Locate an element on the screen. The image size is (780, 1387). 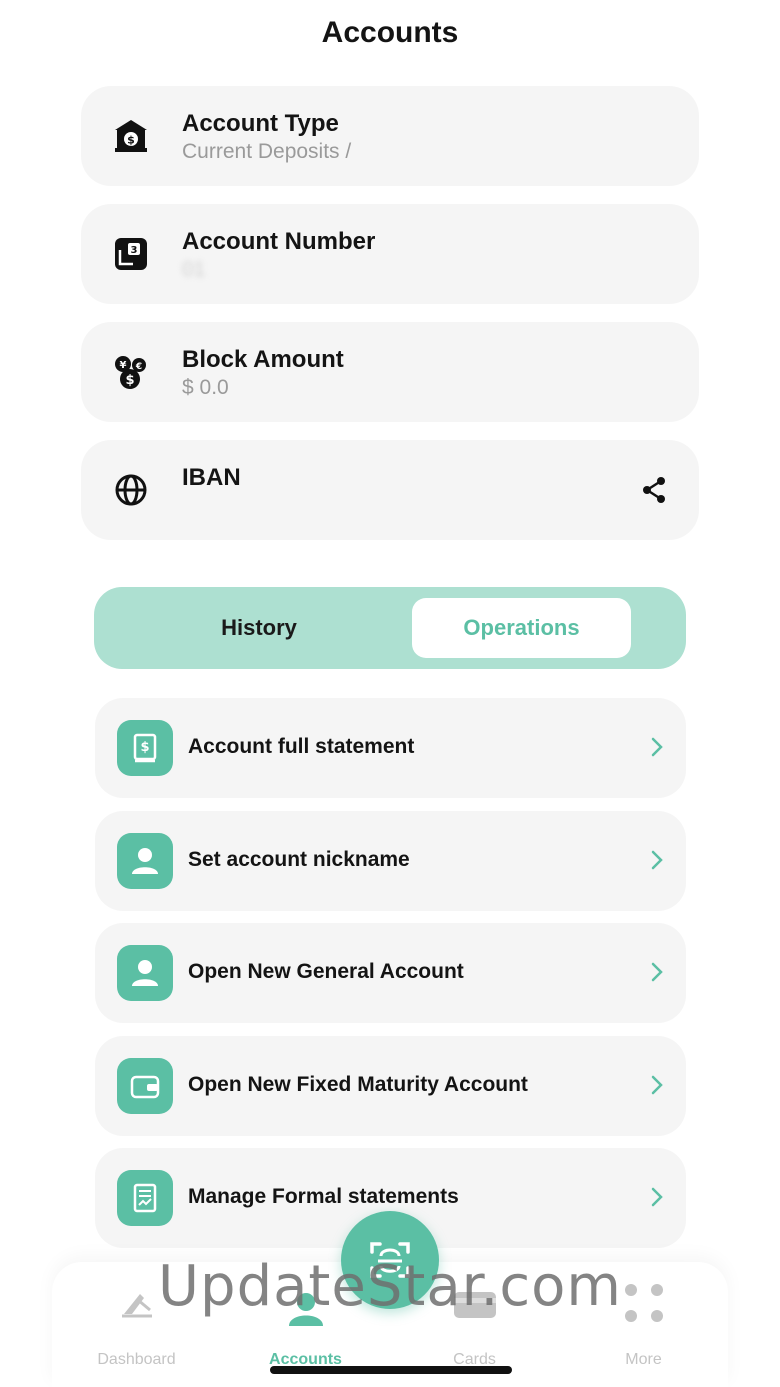
currency-coins-icon: ¥ € $ is located at coordinates (131, 372).